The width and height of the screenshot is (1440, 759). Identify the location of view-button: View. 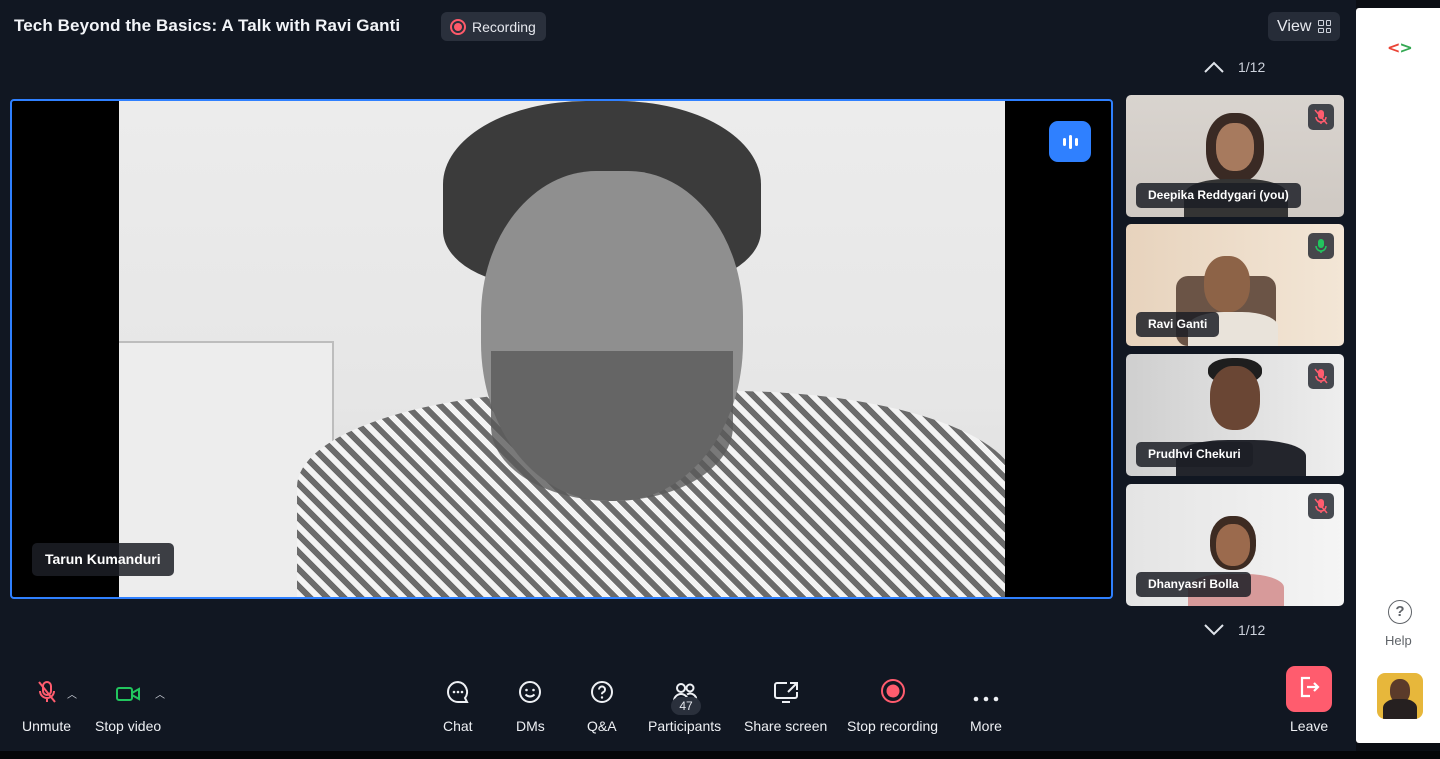
(1304, 26).